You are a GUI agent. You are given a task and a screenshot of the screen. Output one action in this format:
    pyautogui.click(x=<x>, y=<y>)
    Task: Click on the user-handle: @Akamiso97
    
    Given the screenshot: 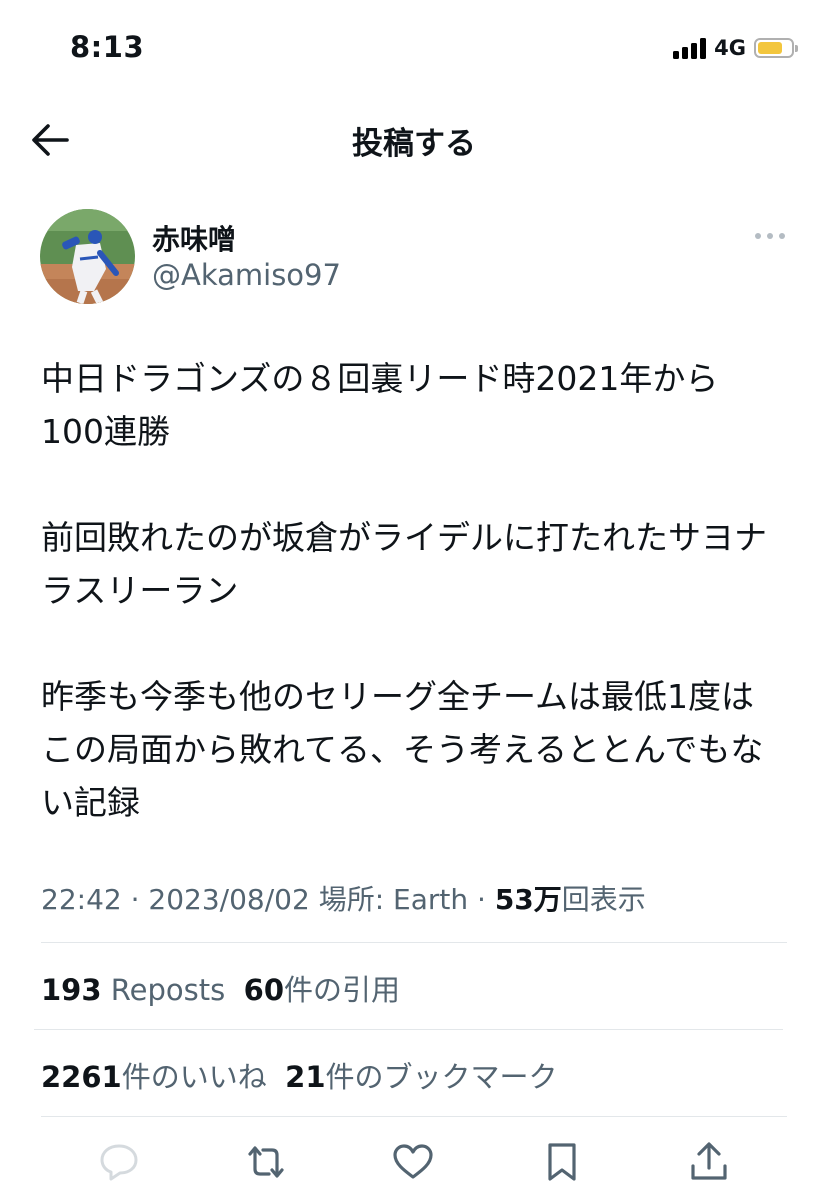 What is the action you would take?
    pyautogui.click(x=246, y=275)
    